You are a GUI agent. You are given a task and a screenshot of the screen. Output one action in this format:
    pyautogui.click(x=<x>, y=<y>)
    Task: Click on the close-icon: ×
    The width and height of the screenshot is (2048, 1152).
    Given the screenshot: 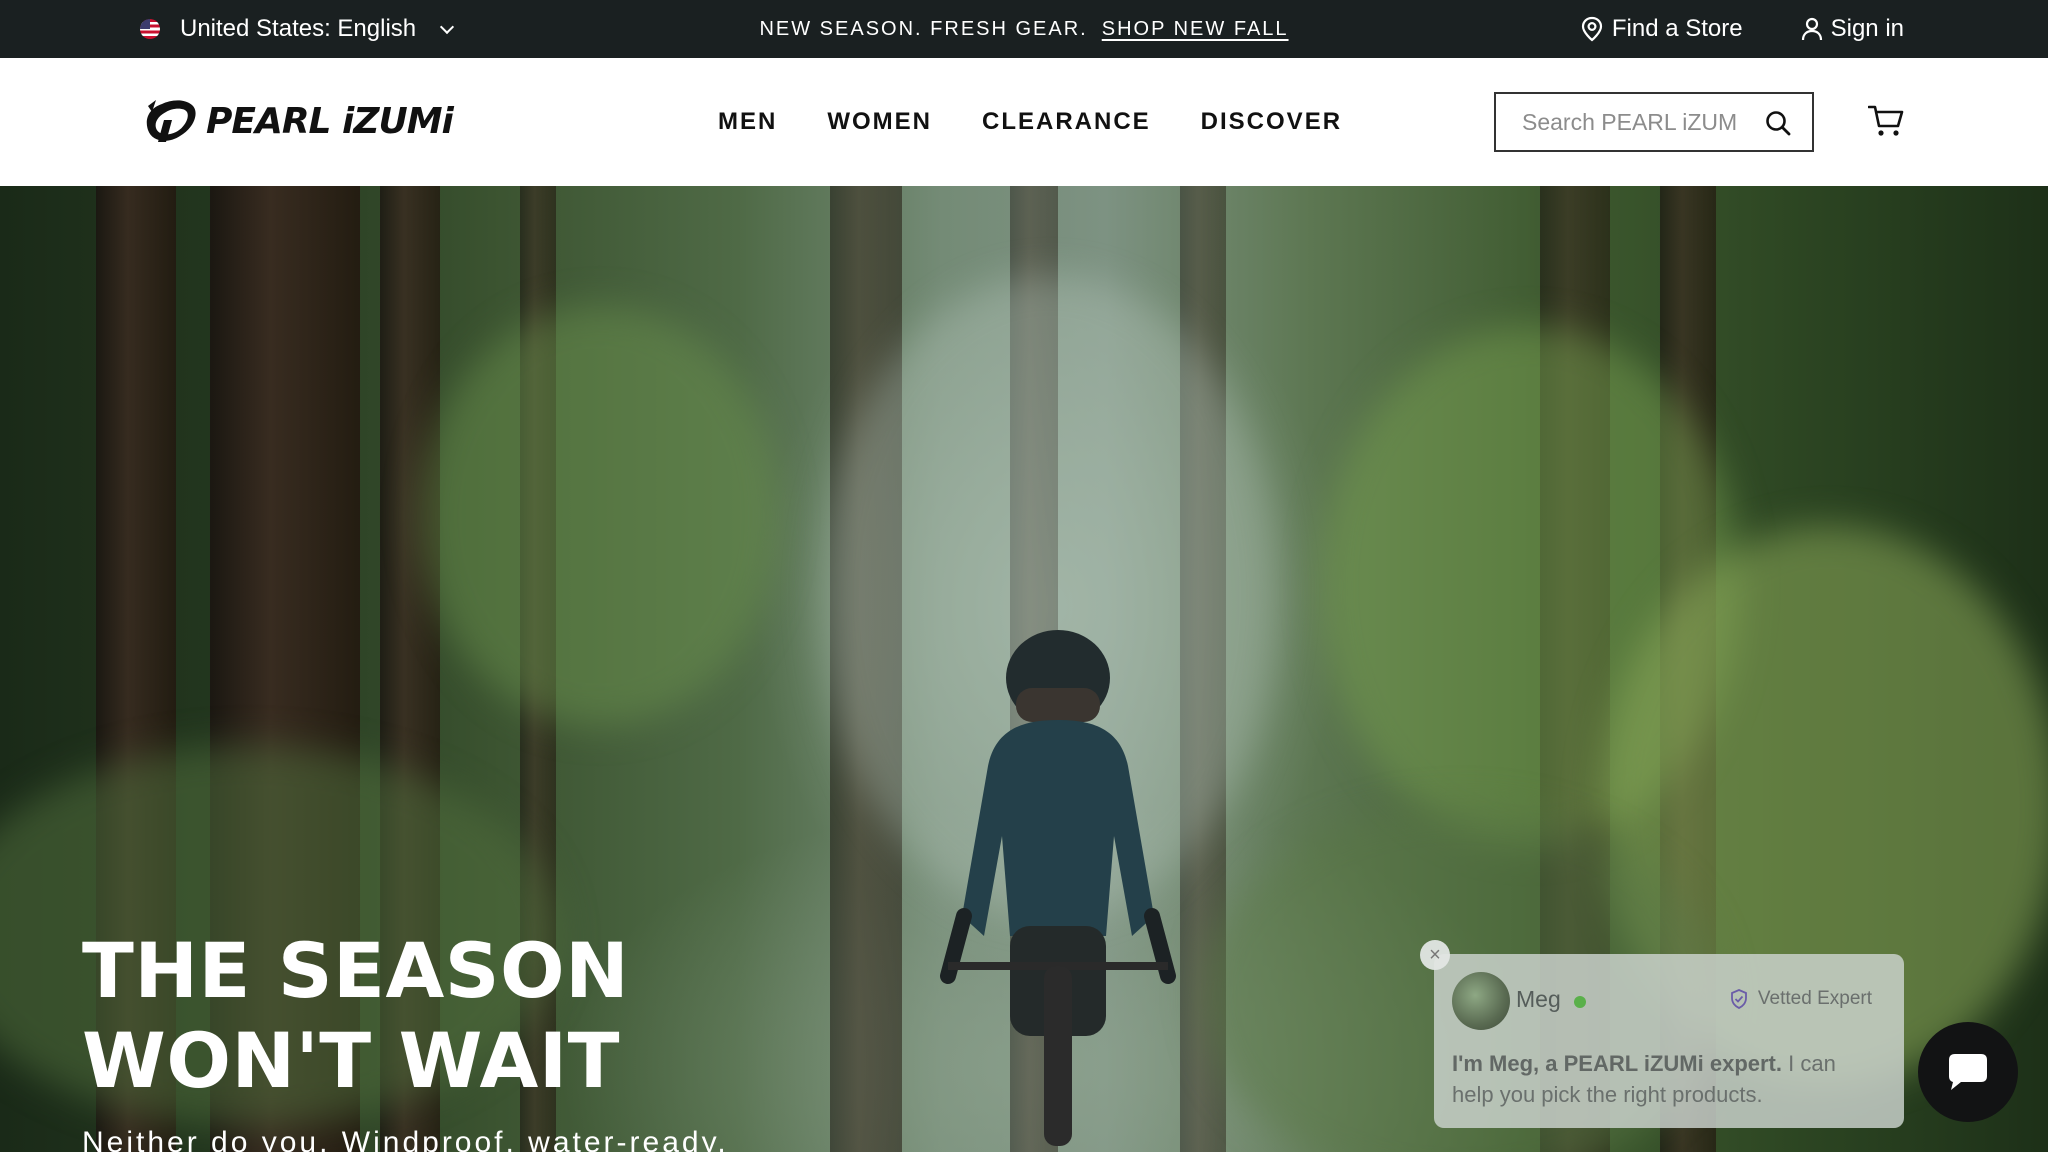 What is the action you would take?
    pyautogui.click(x=1435, y=955)
    